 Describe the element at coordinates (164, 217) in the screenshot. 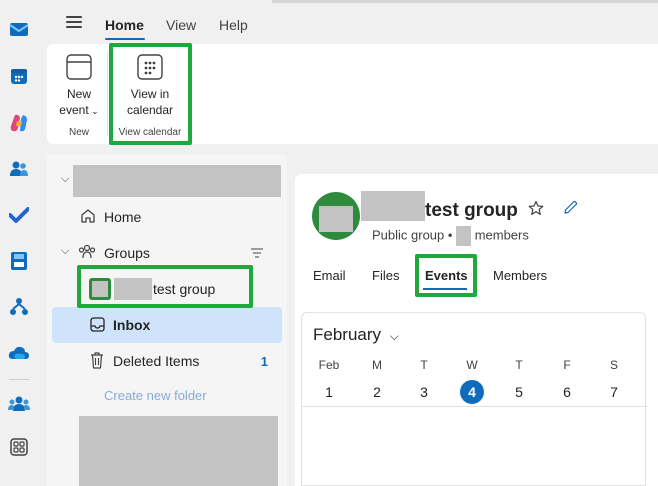

I see `folder-item-home: Home` at that location.